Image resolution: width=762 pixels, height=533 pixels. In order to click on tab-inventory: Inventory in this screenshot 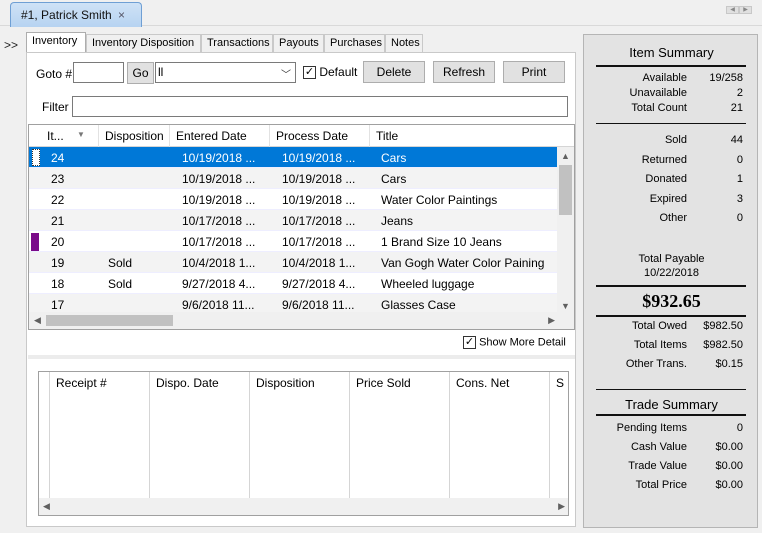, I will do `click(56, 42)`.